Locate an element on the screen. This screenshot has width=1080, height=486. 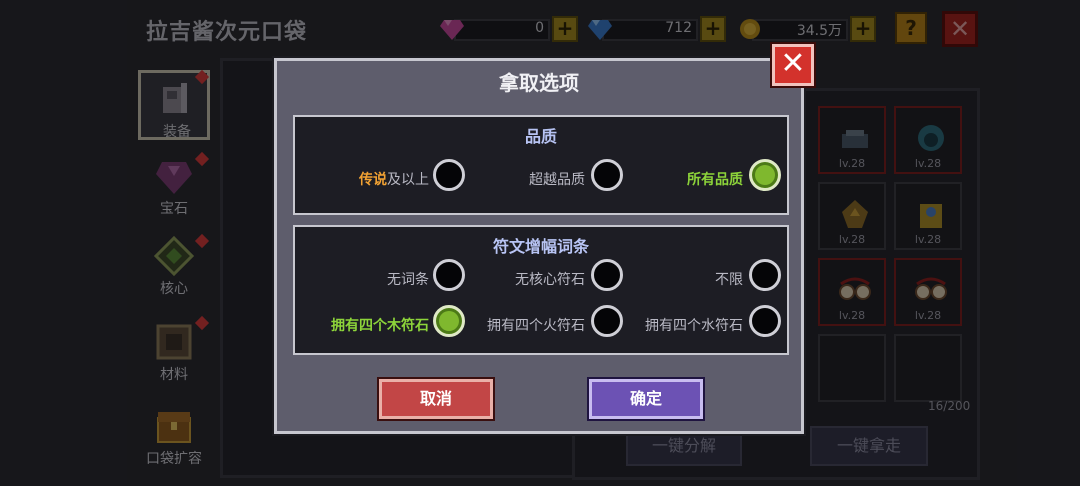
dialog-title: 拿取选项 is located at coordinates (539, 83).